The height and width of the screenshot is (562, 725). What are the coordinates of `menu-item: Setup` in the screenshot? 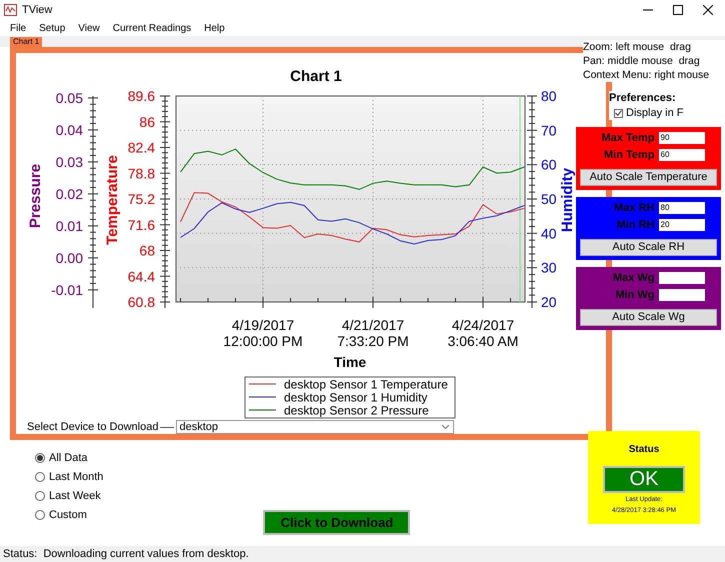 It's located at (52, 28).